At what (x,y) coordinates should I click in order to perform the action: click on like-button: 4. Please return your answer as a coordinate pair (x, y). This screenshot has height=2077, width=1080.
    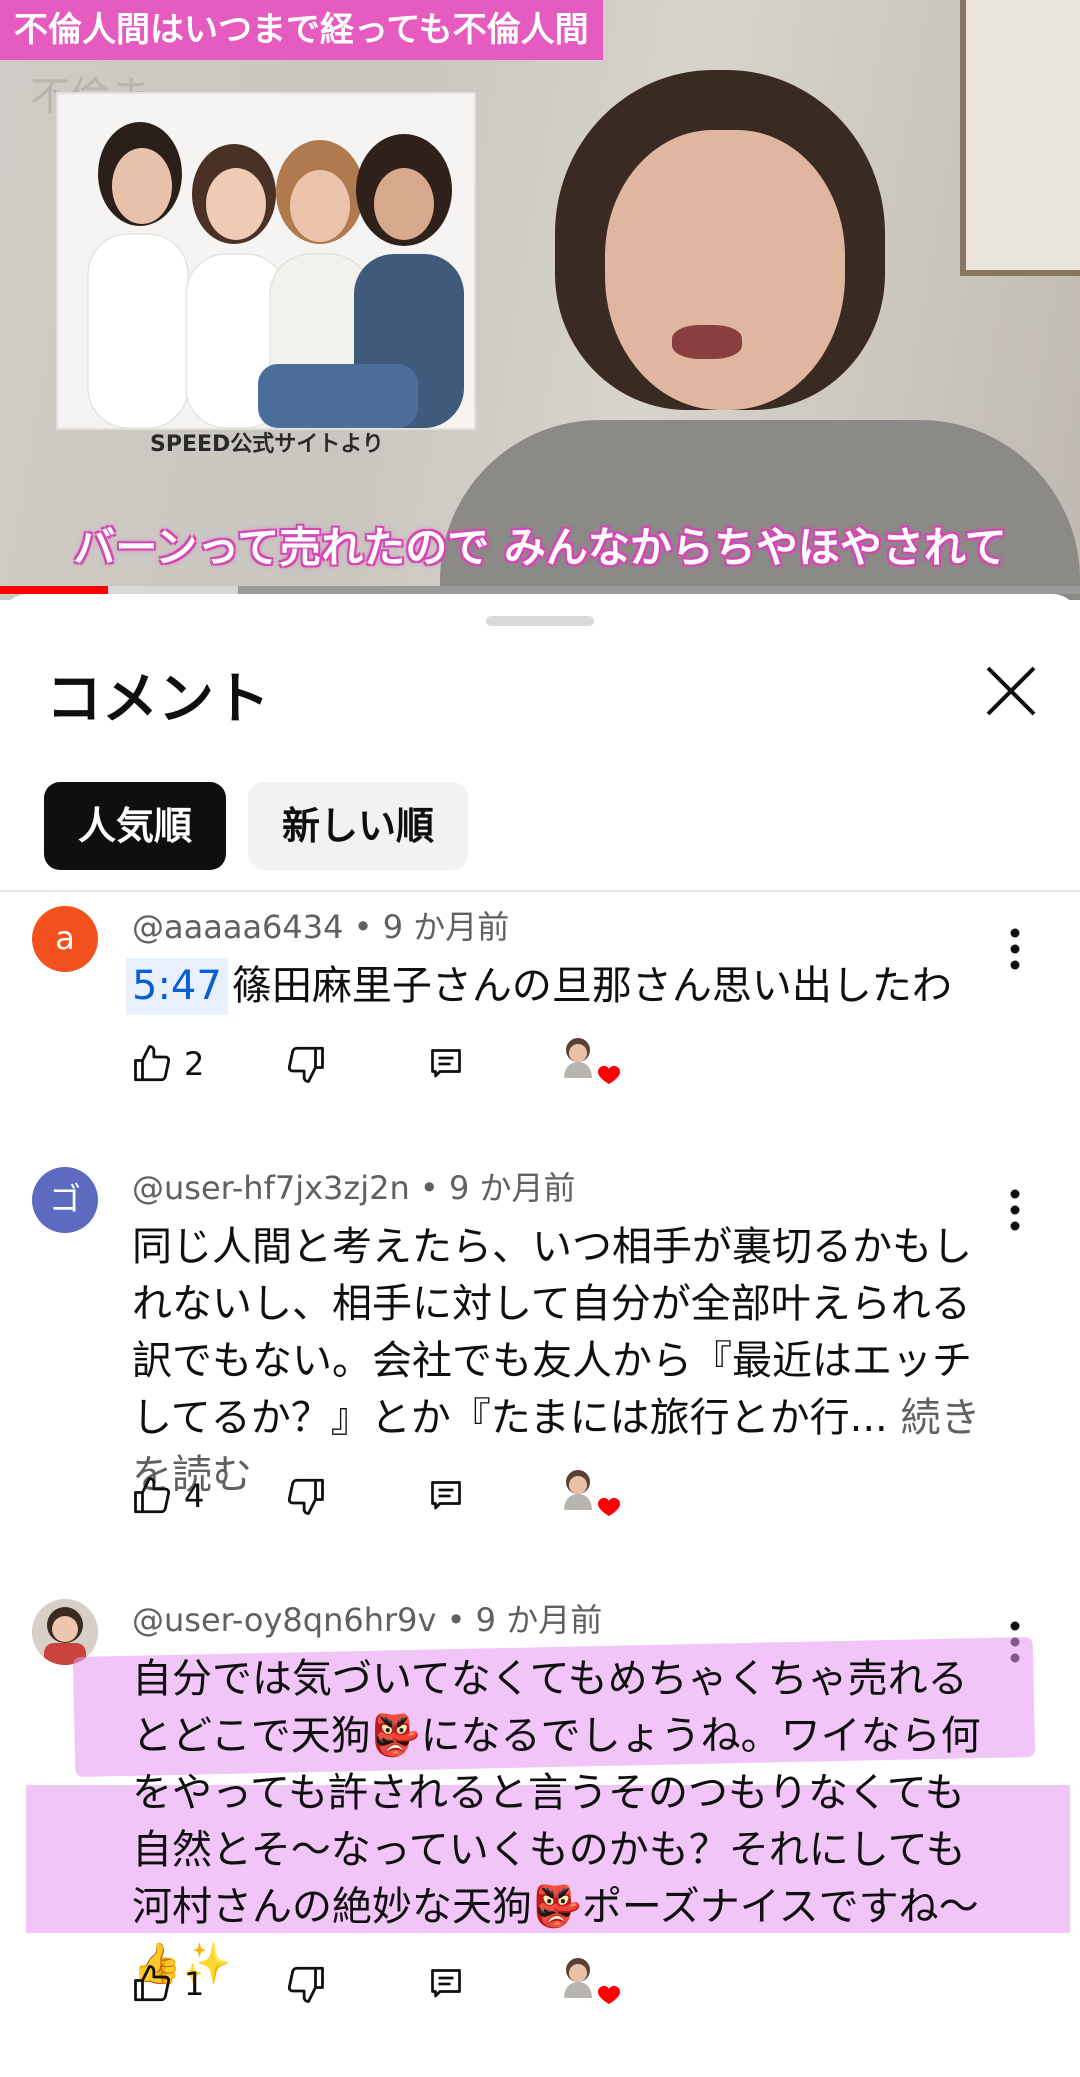
    Looking at the image, I should click on (168, 1496).